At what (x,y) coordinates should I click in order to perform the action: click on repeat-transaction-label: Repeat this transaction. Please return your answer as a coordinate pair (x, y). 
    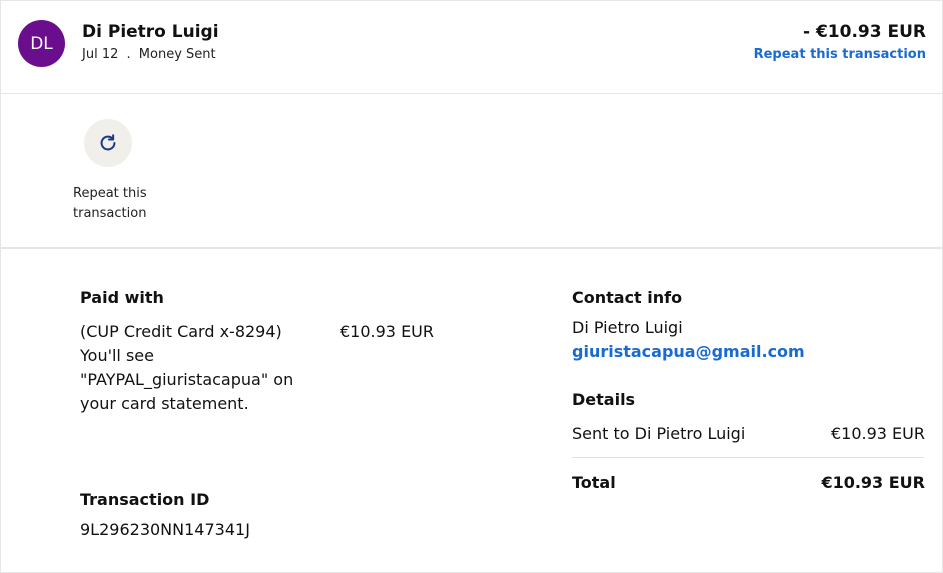
    Looking at the image, I should click on (110, 203).